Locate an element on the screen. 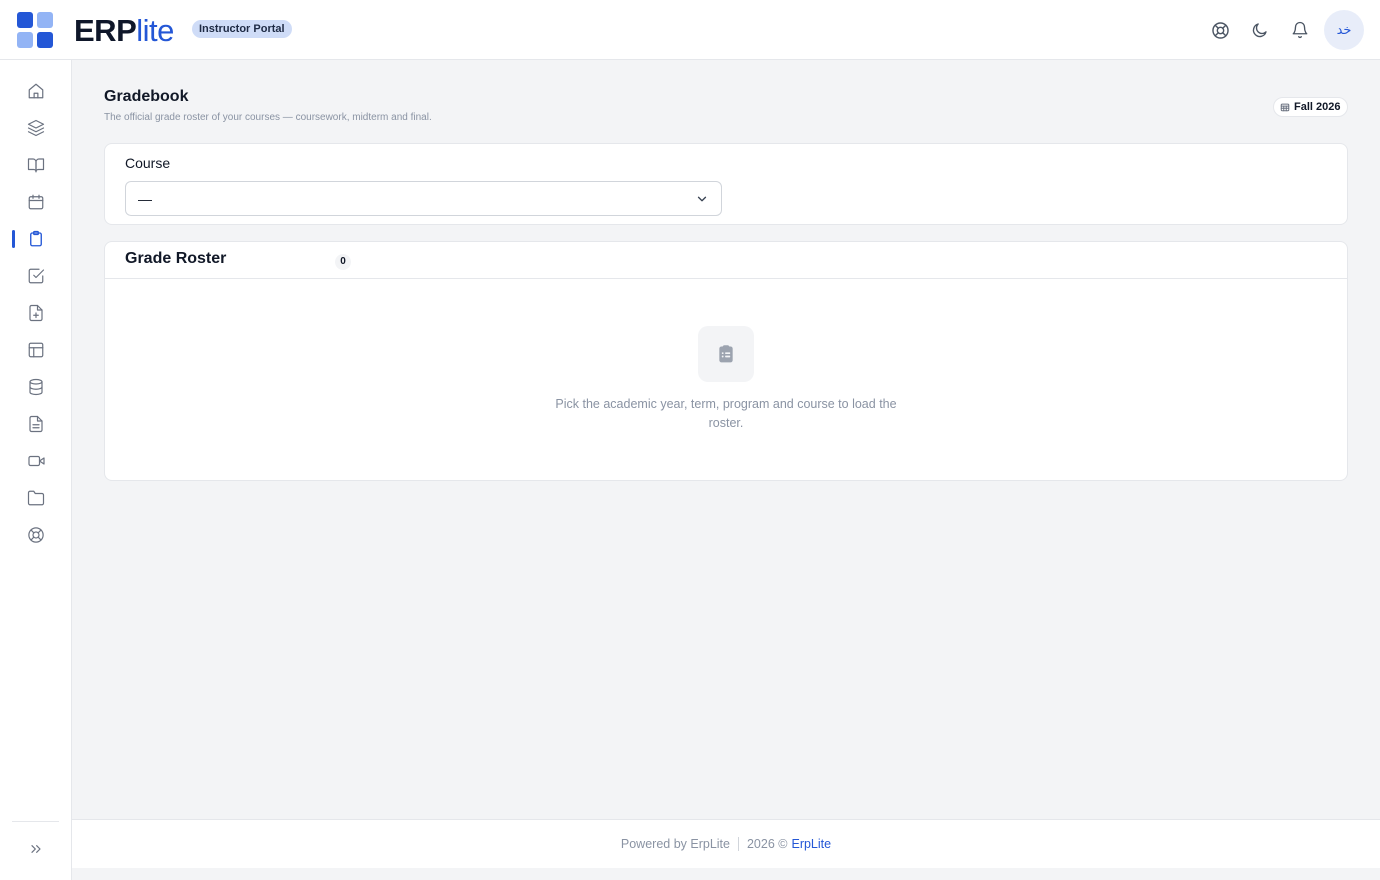  clipboard-icon is located at coordinates (36, 238).